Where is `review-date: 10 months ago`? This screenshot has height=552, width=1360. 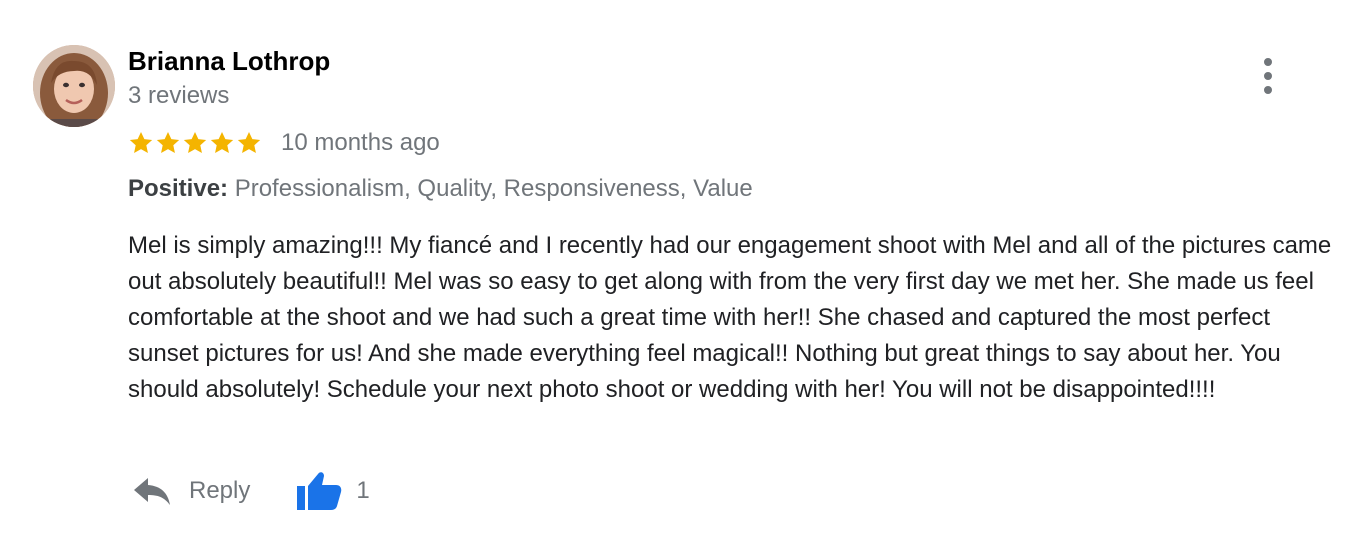 review-date: 10 months ago is located at coordinates (360, 142).